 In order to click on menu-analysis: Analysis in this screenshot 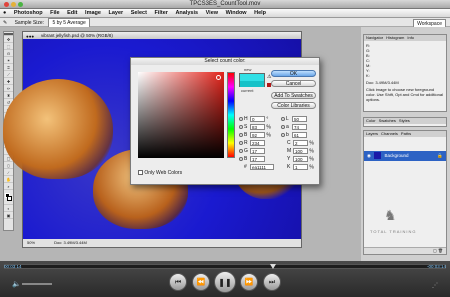, I will do `click(186, 13)`.